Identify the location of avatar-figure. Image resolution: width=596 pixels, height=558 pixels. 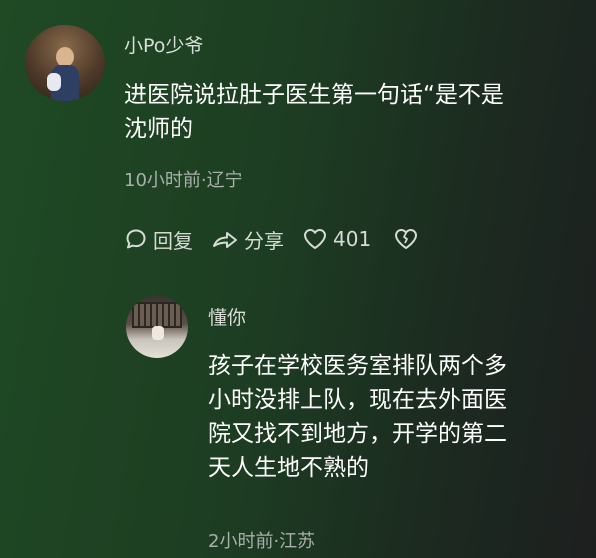
(158, 333).